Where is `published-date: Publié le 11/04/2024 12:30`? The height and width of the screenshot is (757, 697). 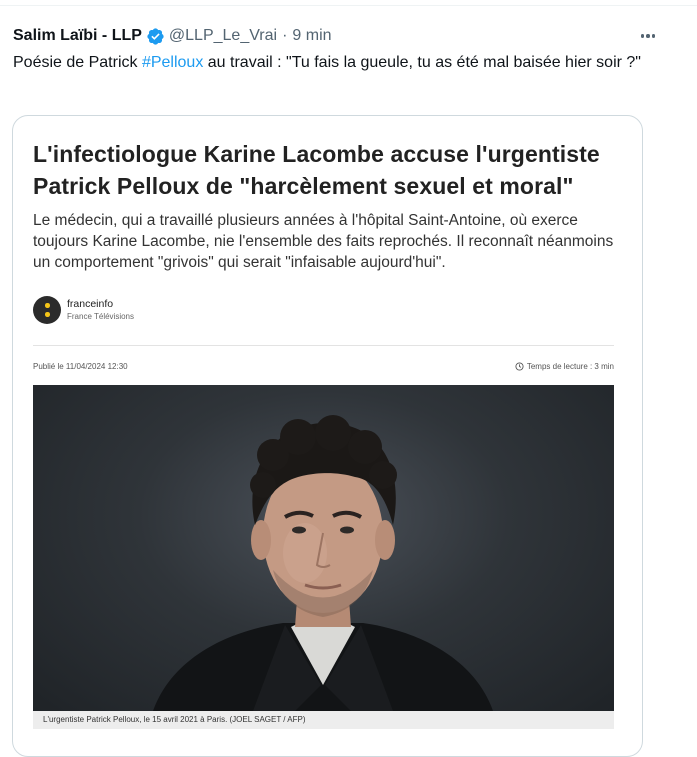 published-date: Publié le 11/04/2024 12:30 is located at coordinates (80, 366).